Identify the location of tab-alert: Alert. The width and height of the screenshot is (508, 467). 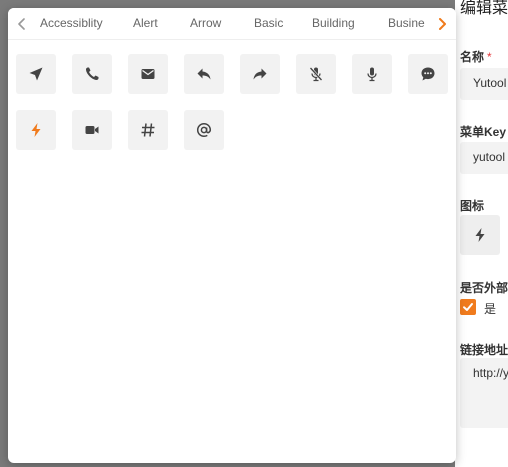
(145, 23).